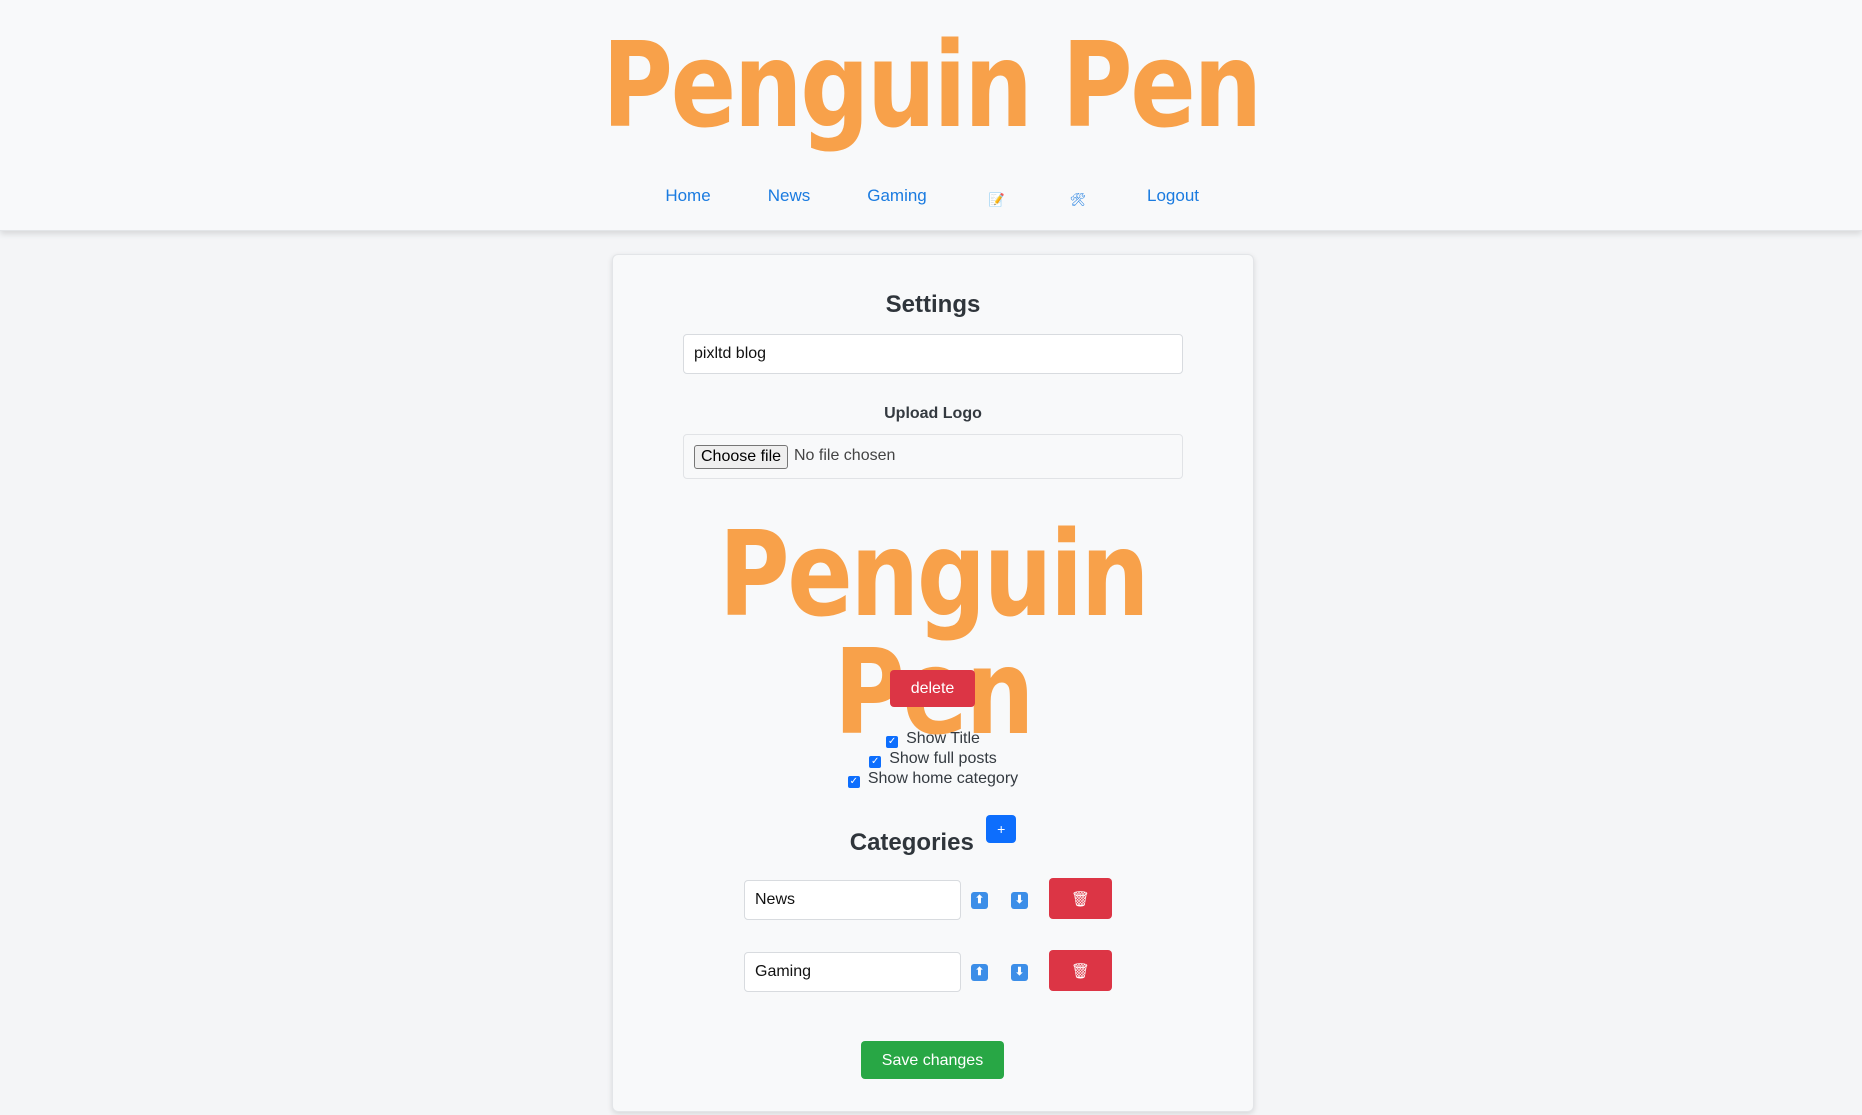 The image size is (1862, 1115). I want to click on option-label: Show full posts, so click(943, 758).